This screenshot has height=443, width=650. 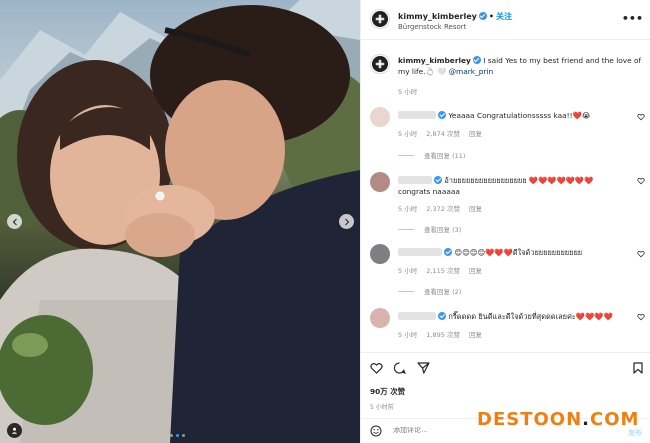 I want to click on comment-body-line2: congrats naaaaa, so click(x=429, y=191).